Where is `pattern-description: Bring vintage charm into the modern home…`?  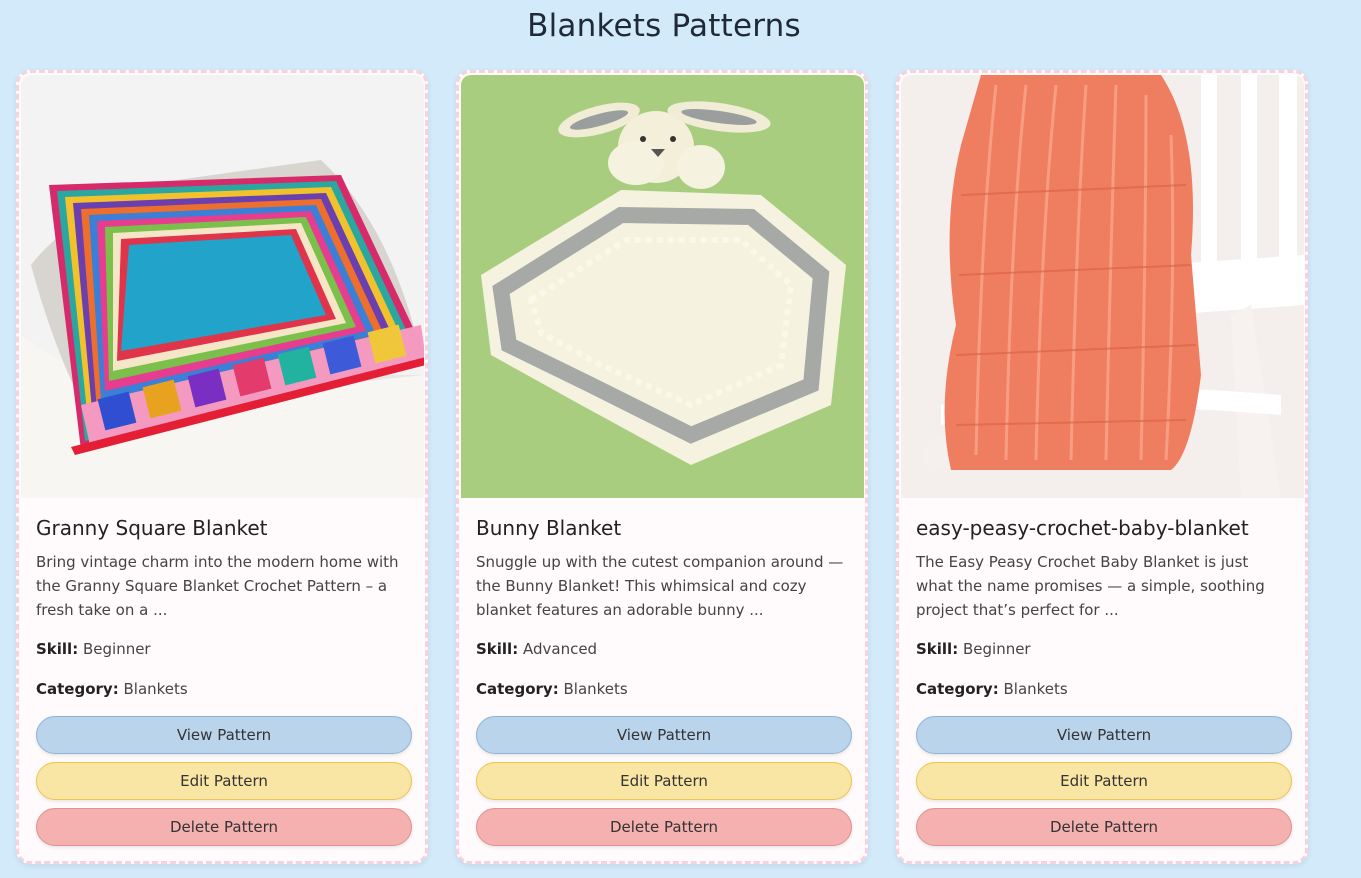
pattern-description: Bring vintage charm into the modern home… is located at coordinates (217, 586).